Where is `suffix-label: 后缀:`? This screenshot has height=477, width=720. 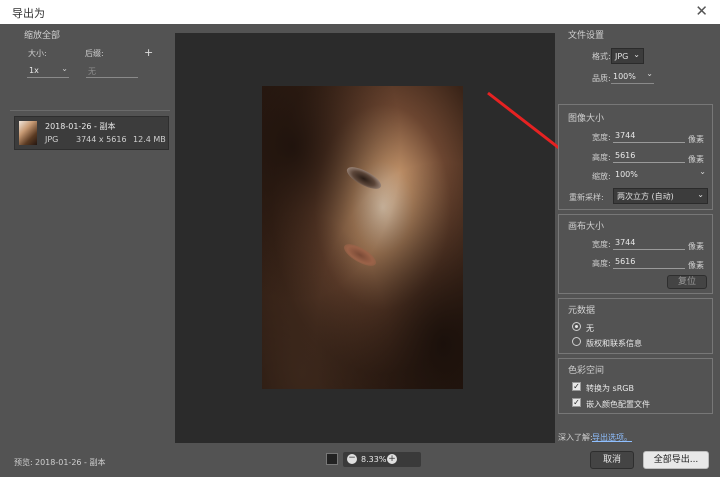 suffix-label: 后缀: is located at coordinates (94, 53).